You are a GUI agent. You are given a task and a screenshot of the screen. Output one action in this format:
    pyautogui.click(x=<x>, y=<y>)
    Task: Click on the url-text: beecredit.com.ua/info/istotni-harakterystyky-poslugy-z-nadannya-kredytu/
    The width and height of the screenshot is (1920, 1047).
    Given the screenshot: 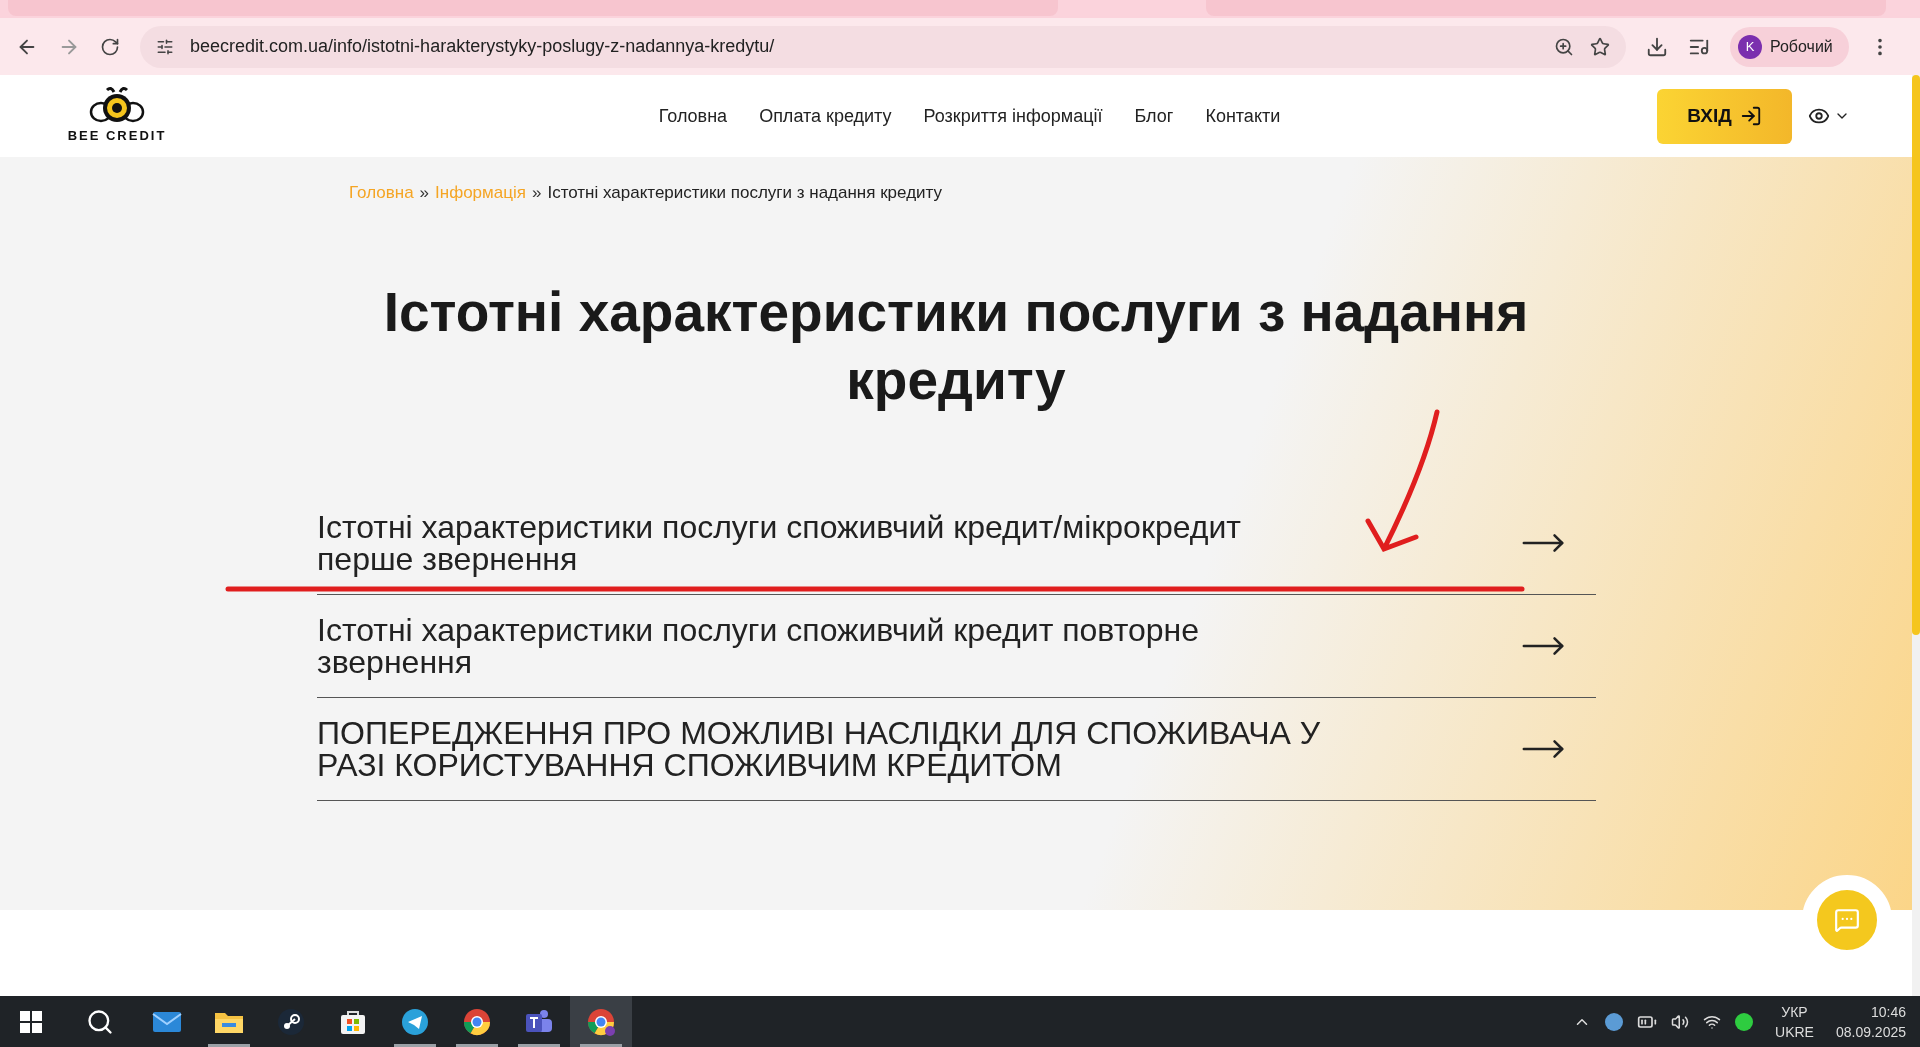 What is the action you would take?
    pyautogui.click(x=482, y=46)
    